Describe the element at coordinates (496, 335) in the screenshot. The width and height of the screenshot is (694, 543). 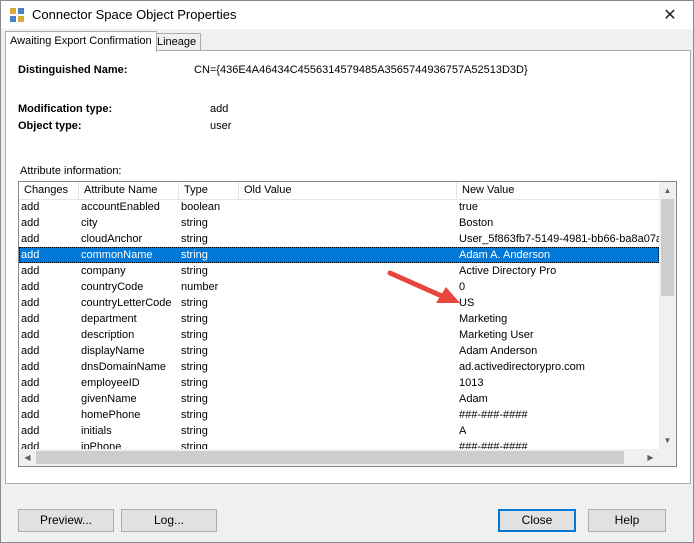
I see `cell-new-value: Marketing User` at that location.